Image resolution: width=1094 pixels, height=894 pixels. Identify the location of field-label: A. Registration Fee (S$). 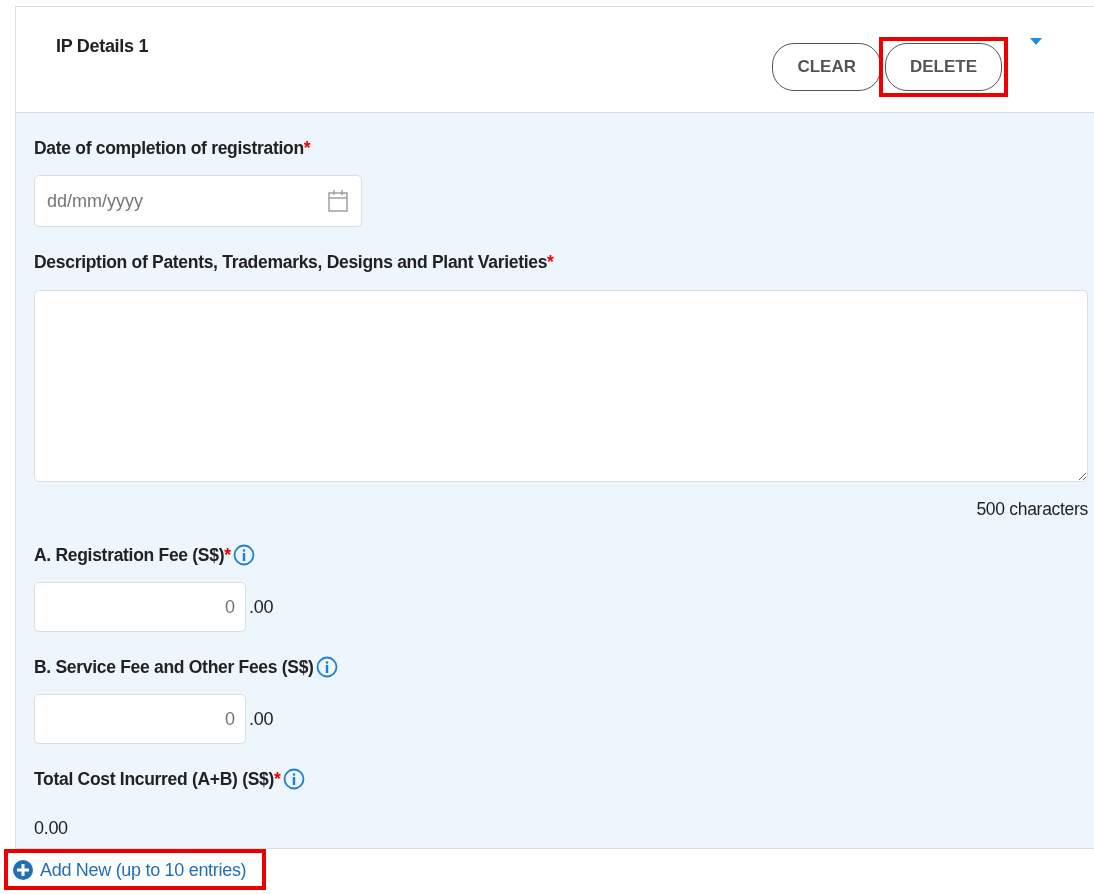
(129, 555).